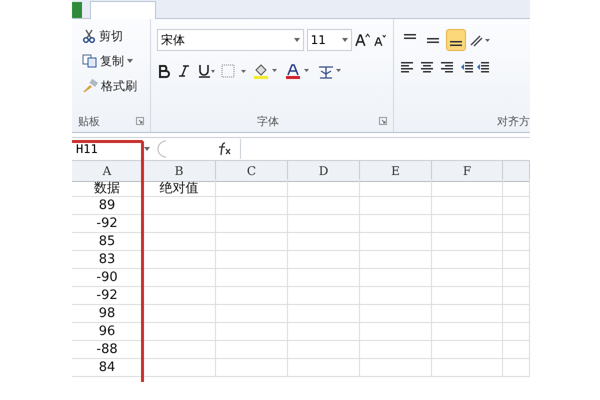 The width and height of the screenshot is (600, 400). Describe the element at coordinates (362, 40) in the screenshot. I see `grow-font-icon` at that location.